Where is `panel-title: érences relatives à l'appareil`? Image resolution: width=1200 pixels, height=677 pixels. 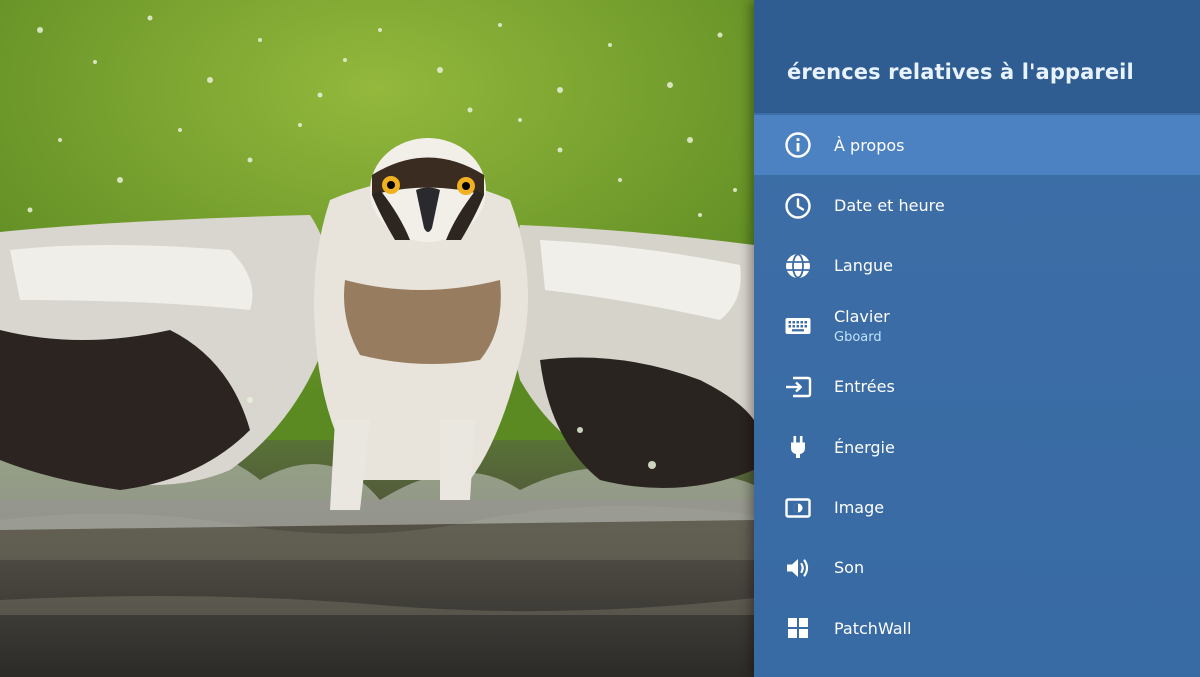
panel-title: érences relatives à l'appareil is located at coordinates (960, 72).